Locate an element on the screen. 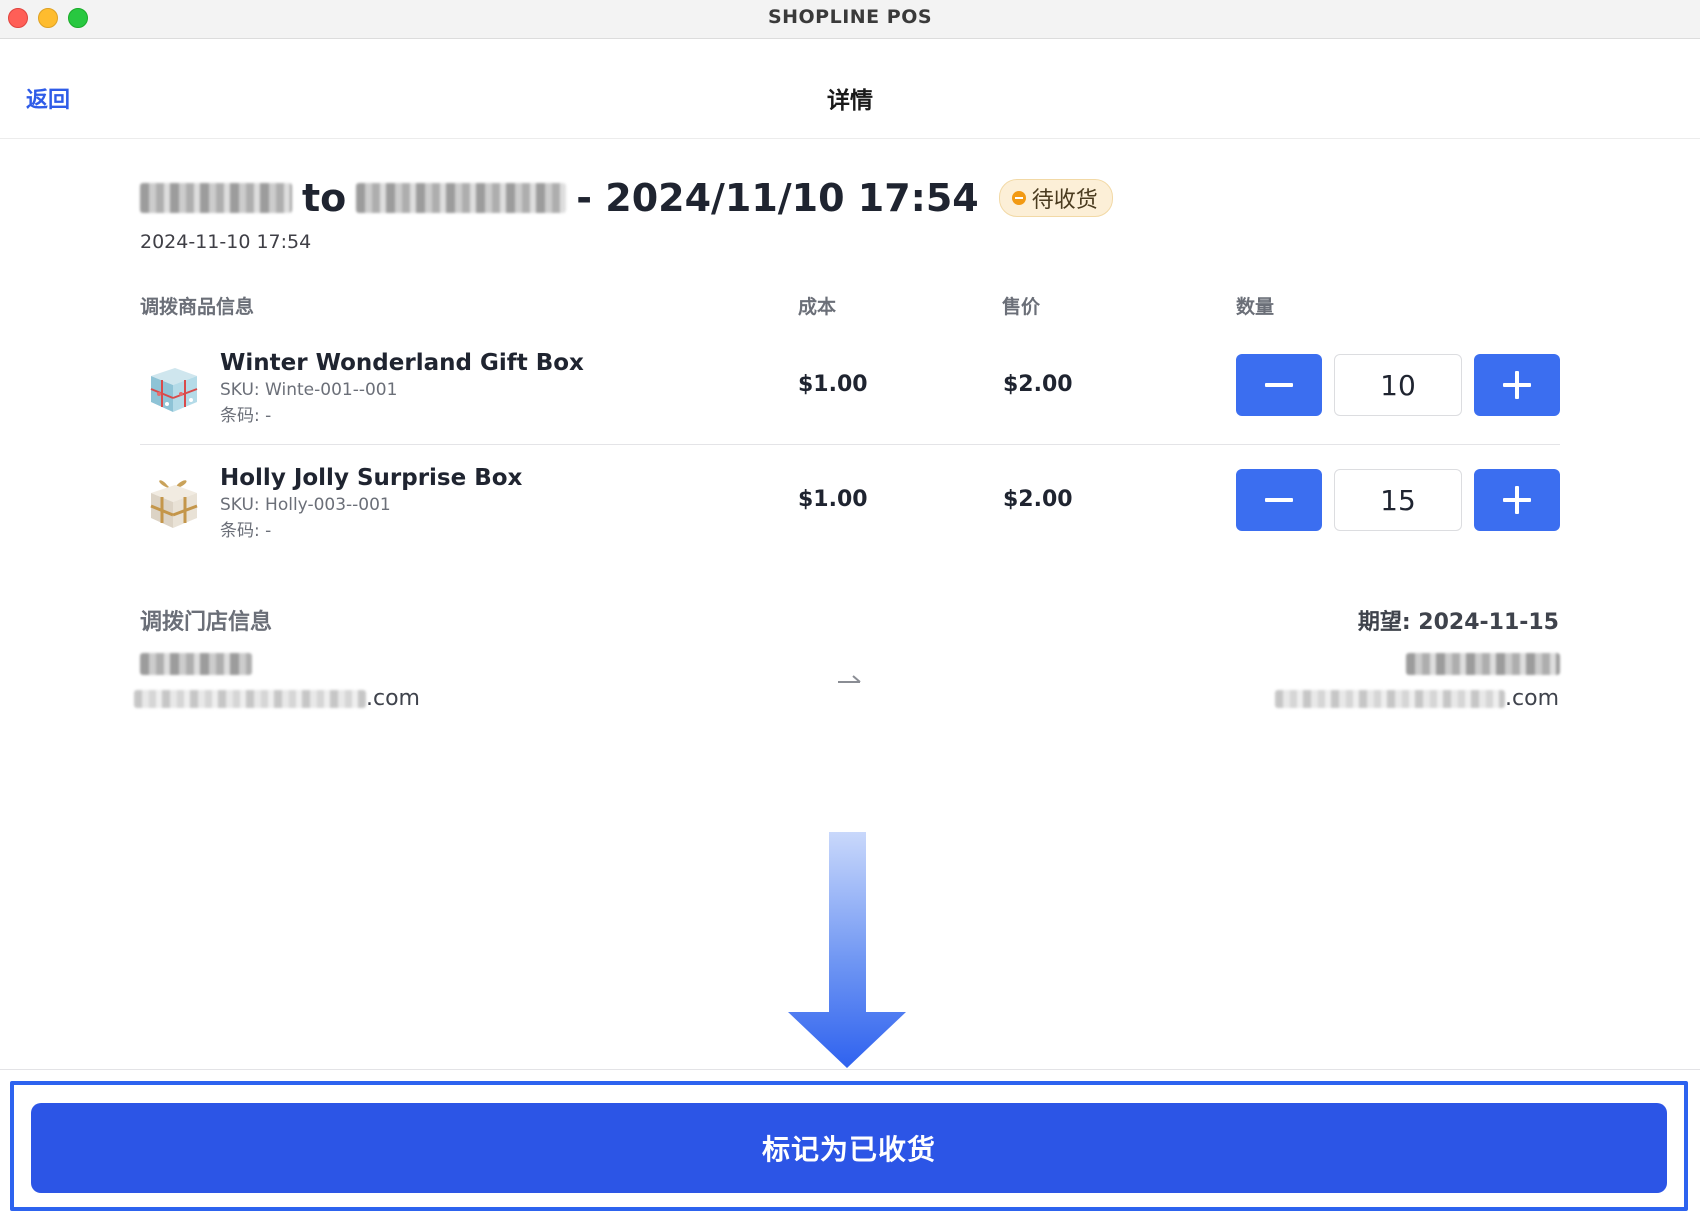  status-label: 待收货 is located at coordinates (1064, 200).